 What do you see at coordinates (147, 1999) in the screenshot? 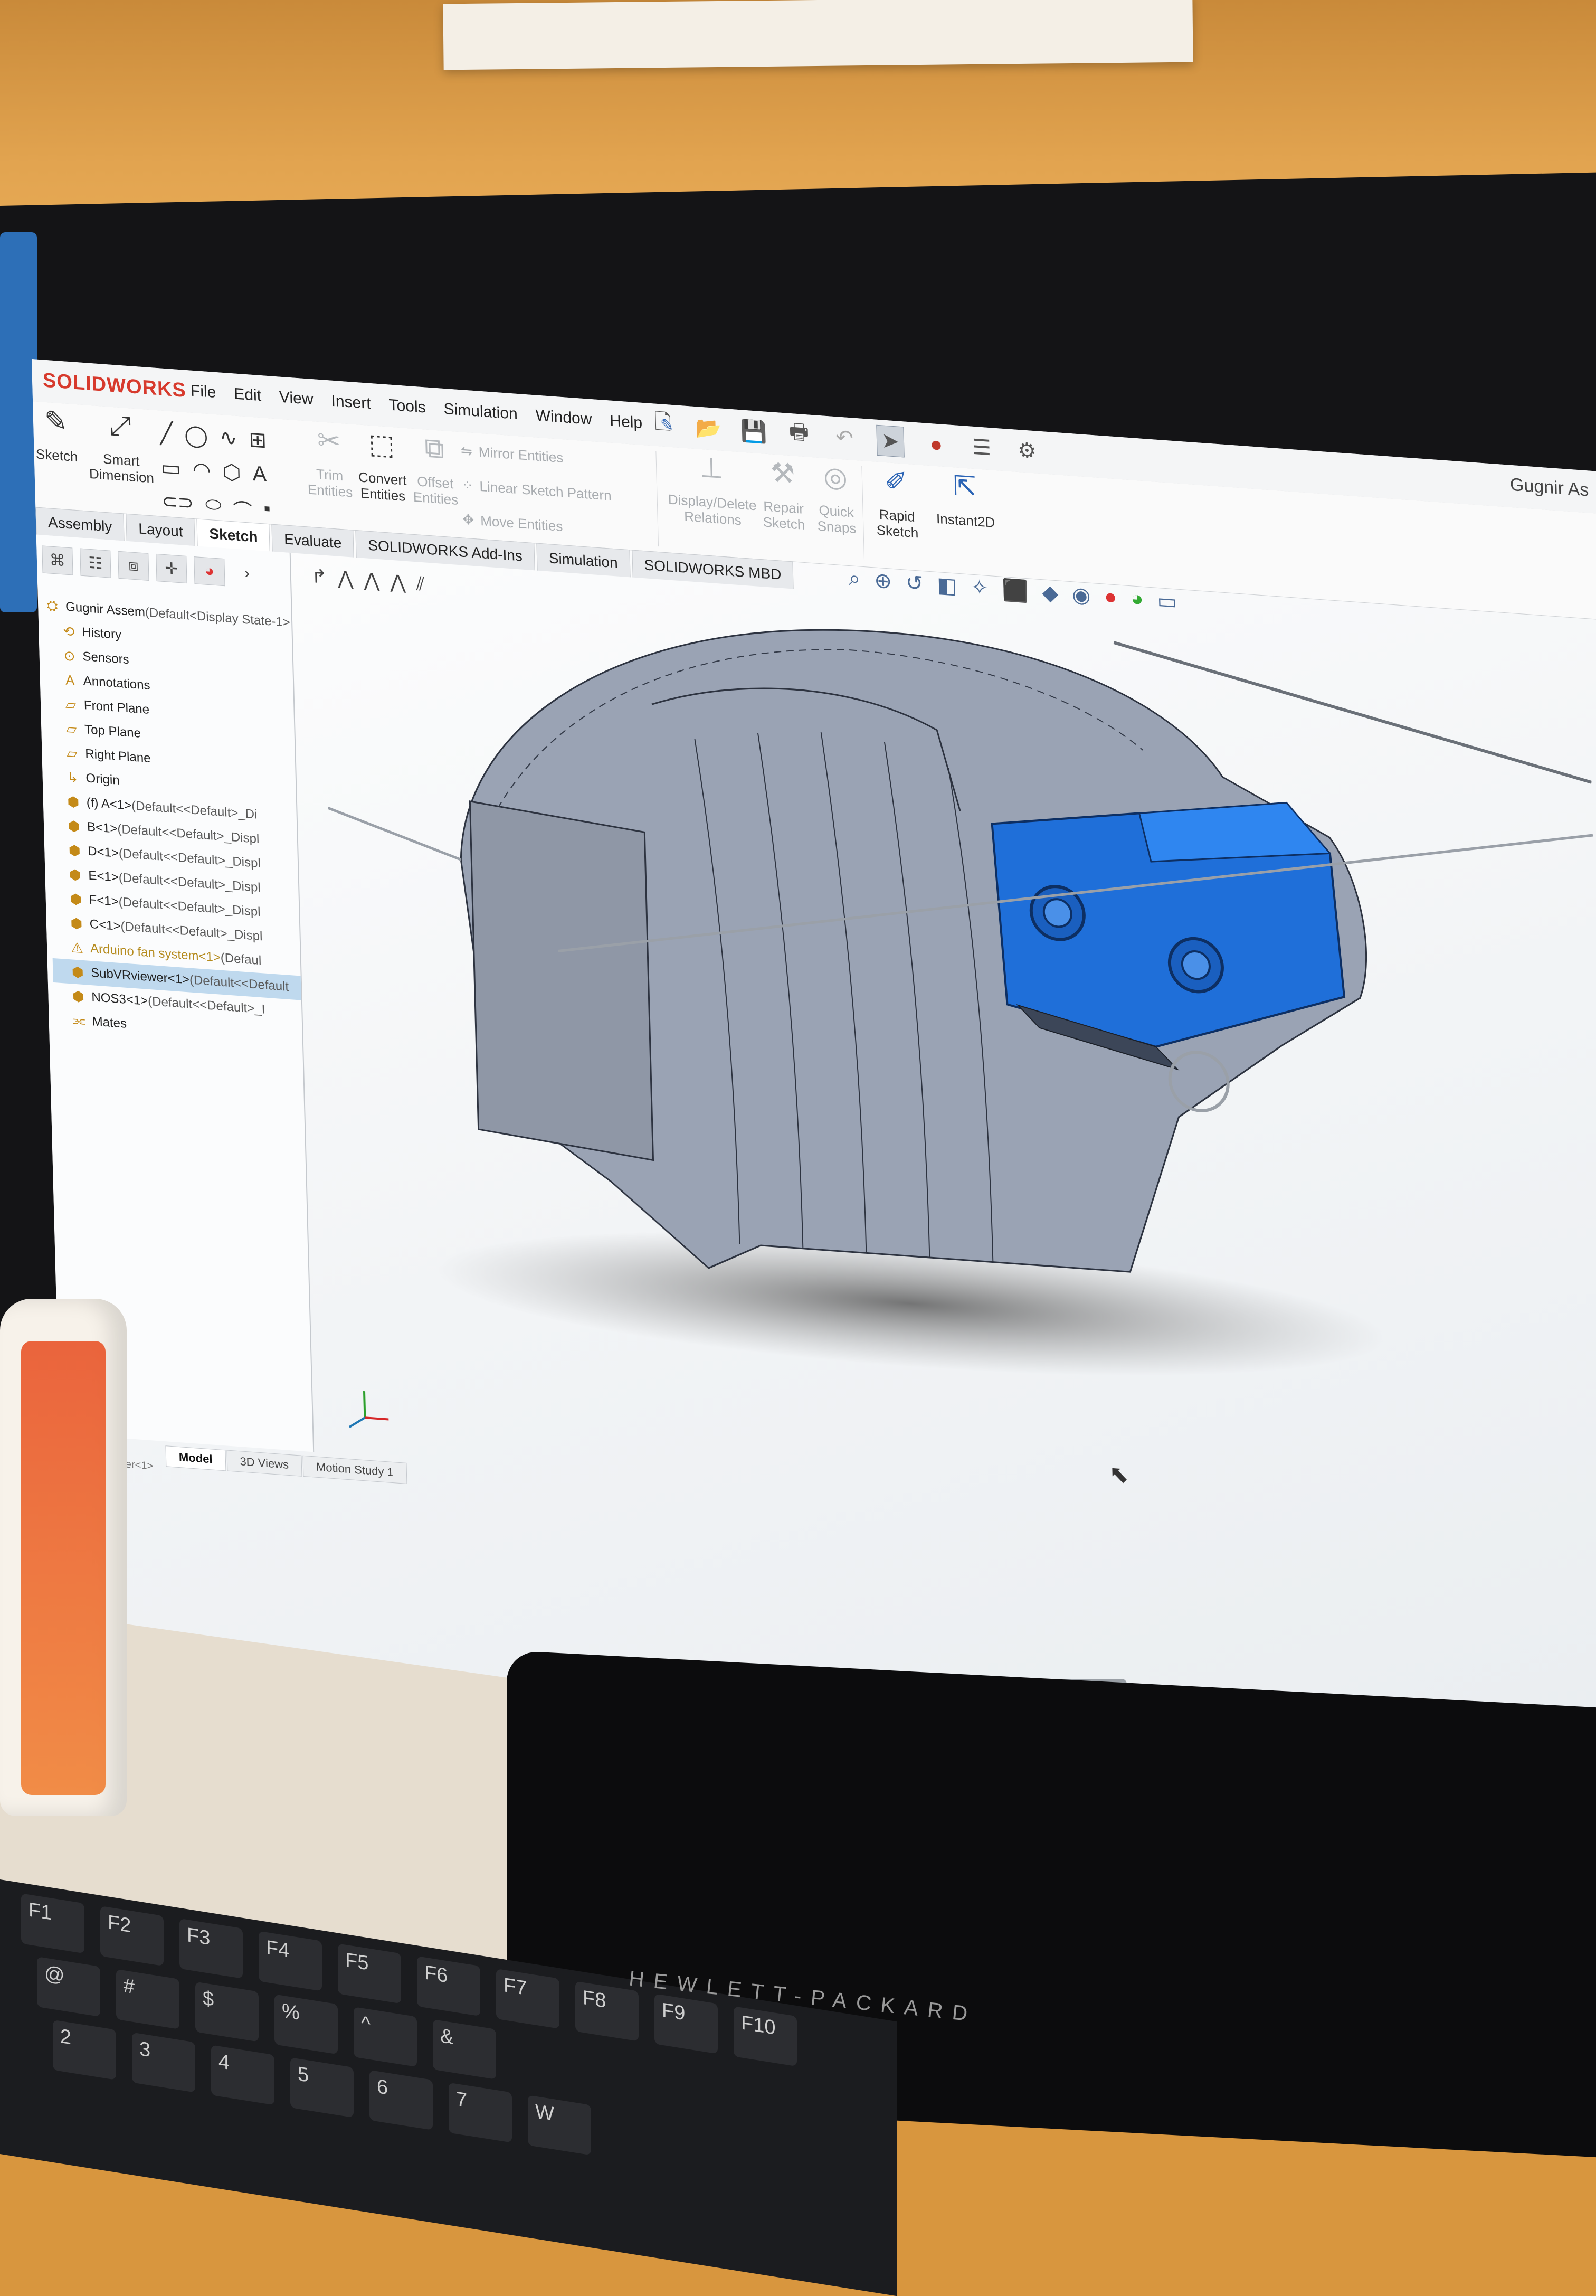
I see `keyboard-key: #` at bounding box center [147, 1999].